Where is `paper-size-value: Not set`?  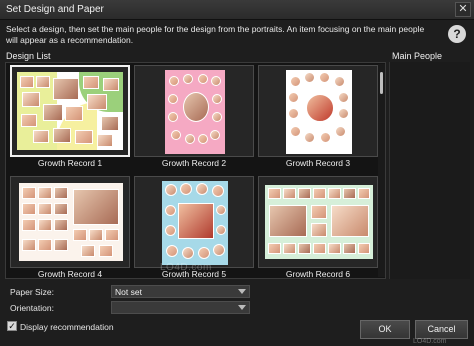 paper-size-value: Not set is located at coordinates (128, 292).